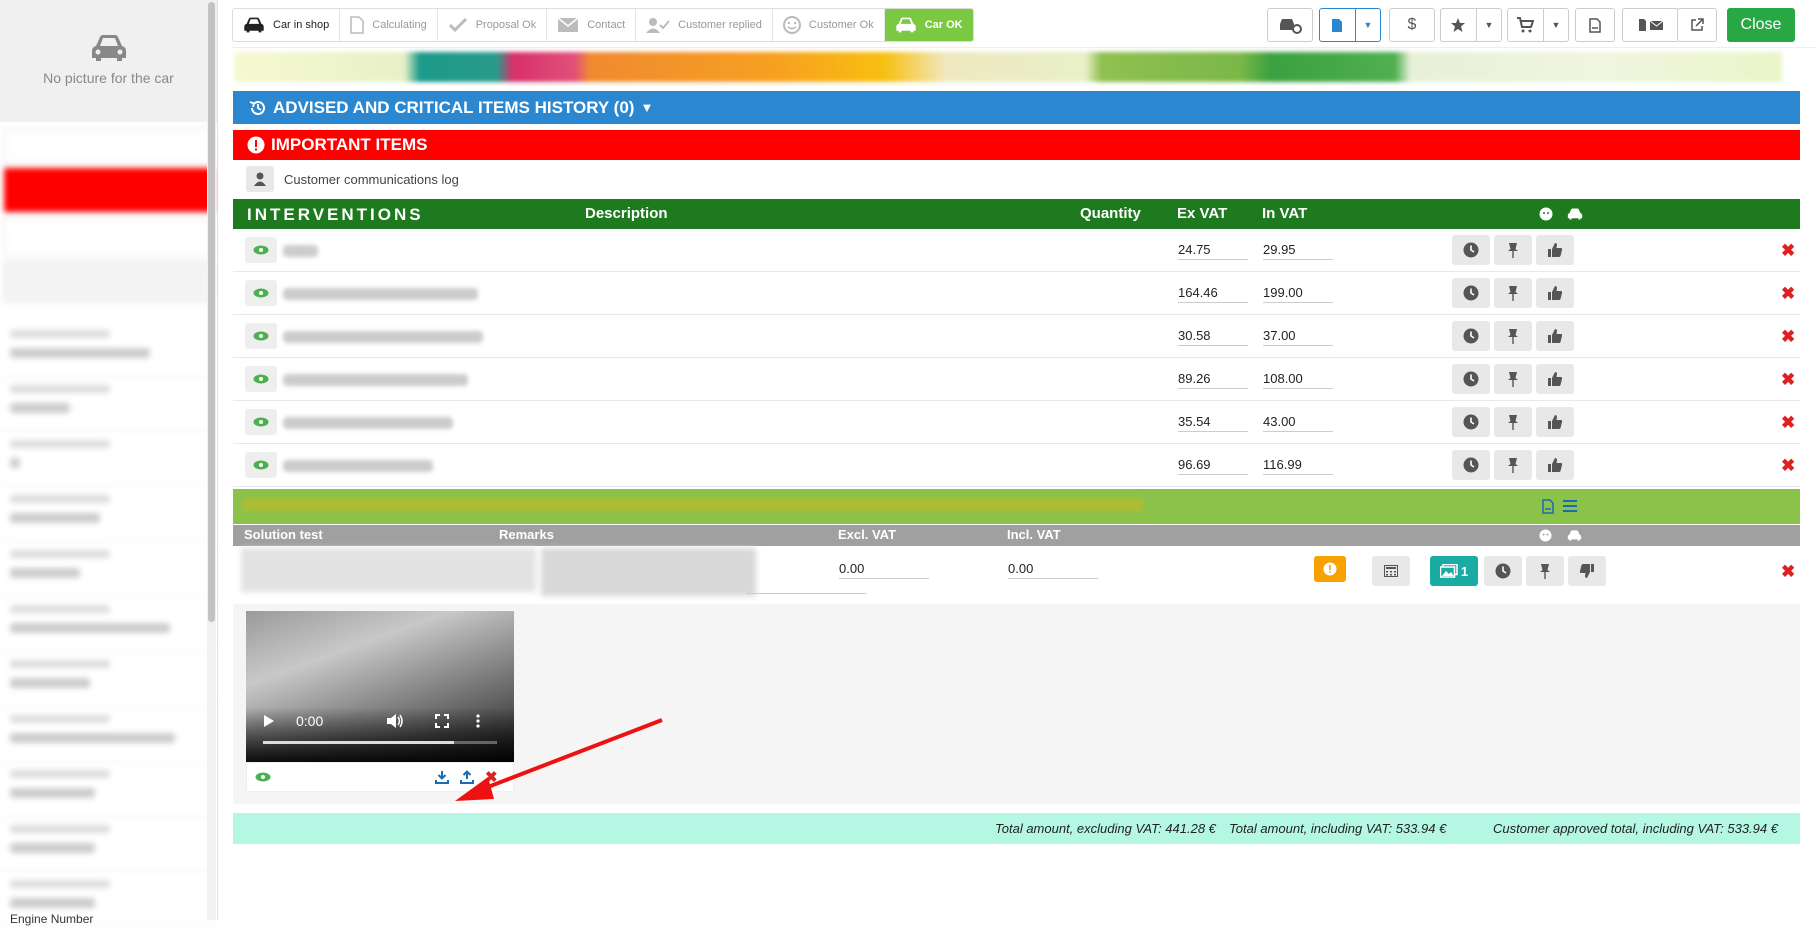  I want to click on thumbs-down-icon, so click(1587, 571).